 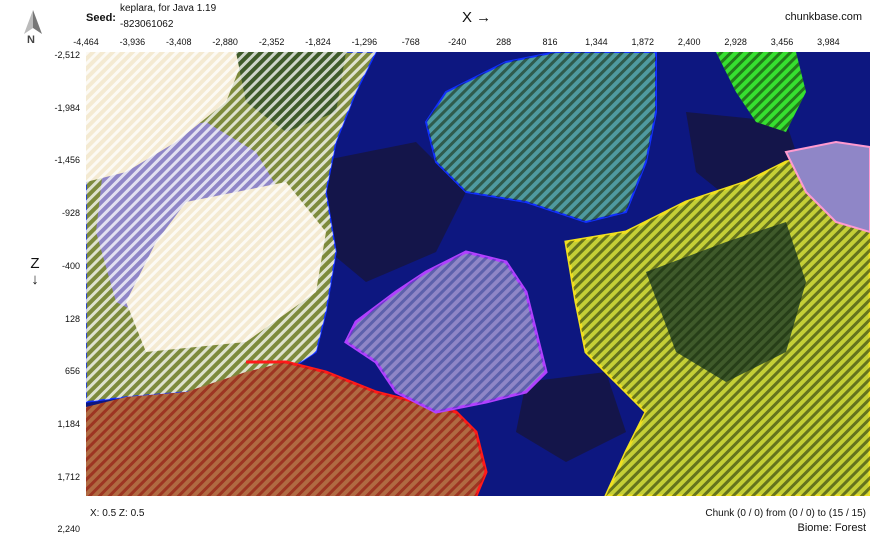 What do you see at coordinates (364, 42) in the screenshot?
I see `x-tick-label: -1,296` at bounding box center [364, 42].